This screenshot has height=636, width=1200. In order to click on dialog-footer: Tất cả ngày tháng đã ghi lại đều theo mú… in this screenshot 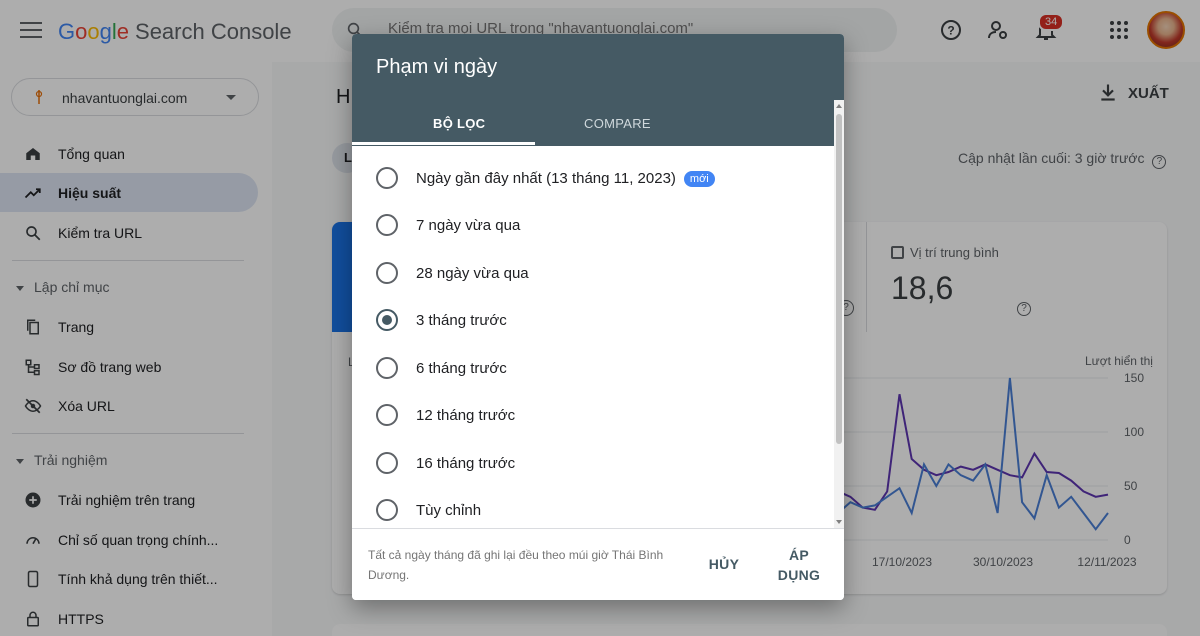, I will do `click(598, 564)`.